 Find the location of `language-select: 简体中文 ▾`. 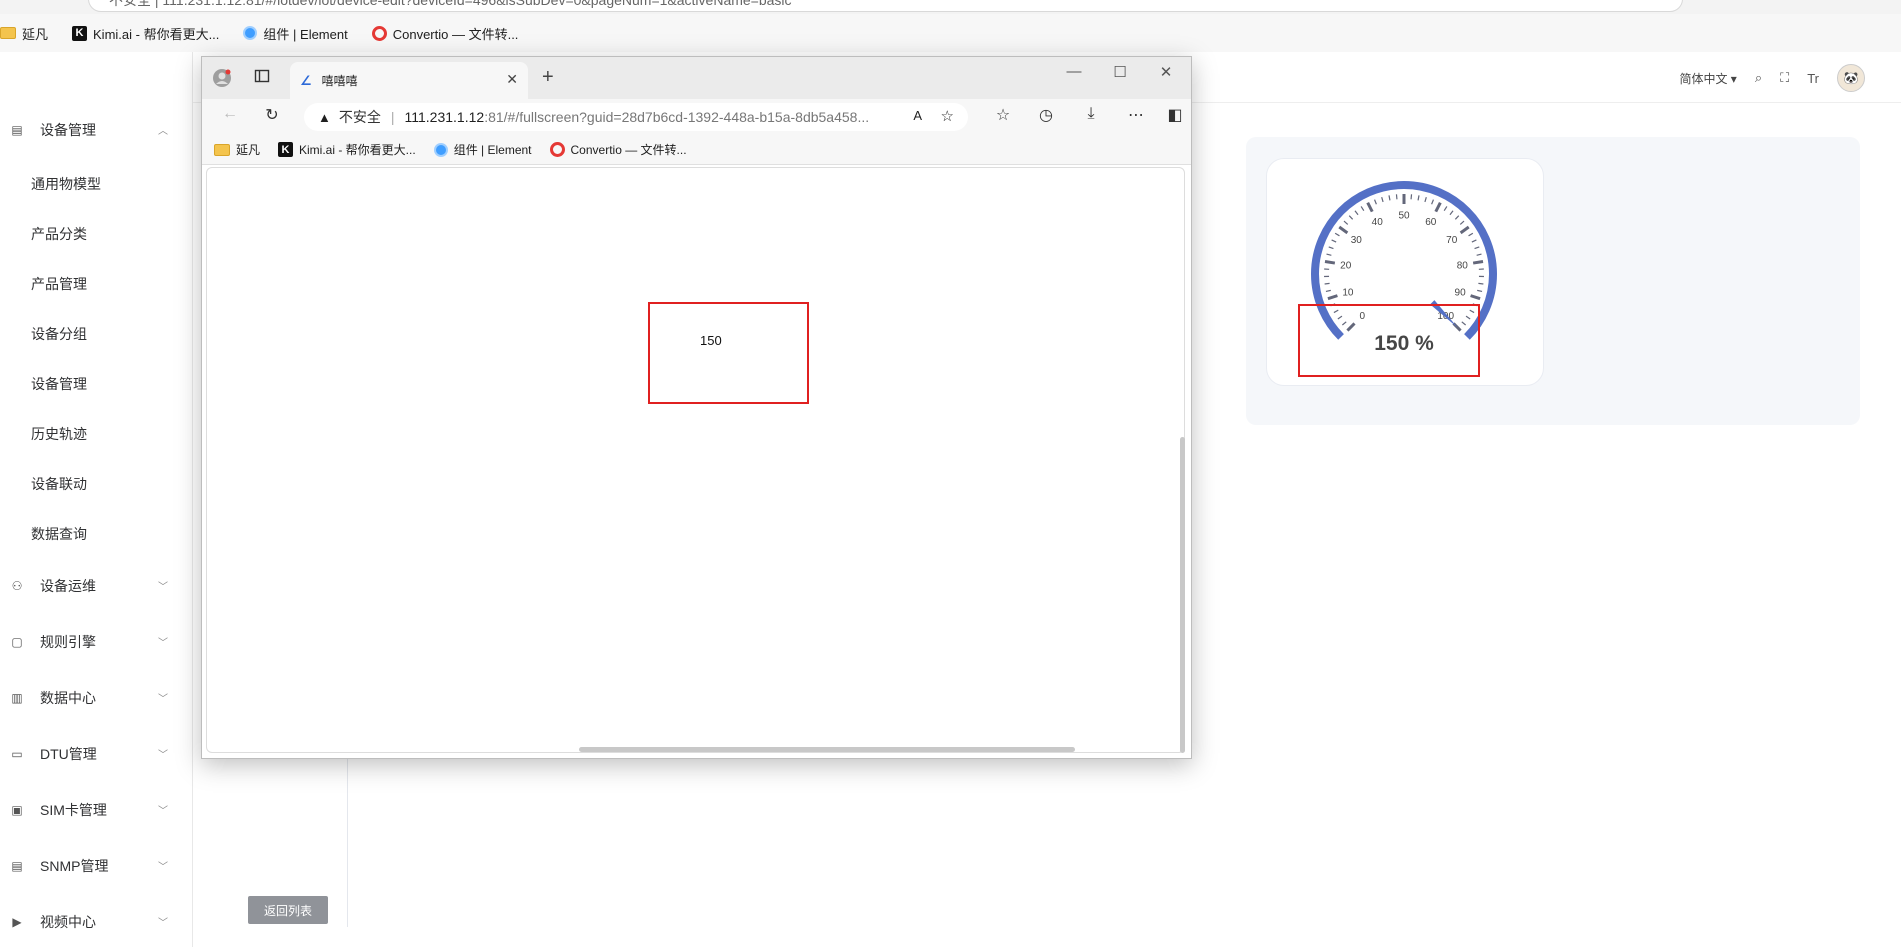

language-select: 简体中文 ▾ is located at coordinates (1707, 78).